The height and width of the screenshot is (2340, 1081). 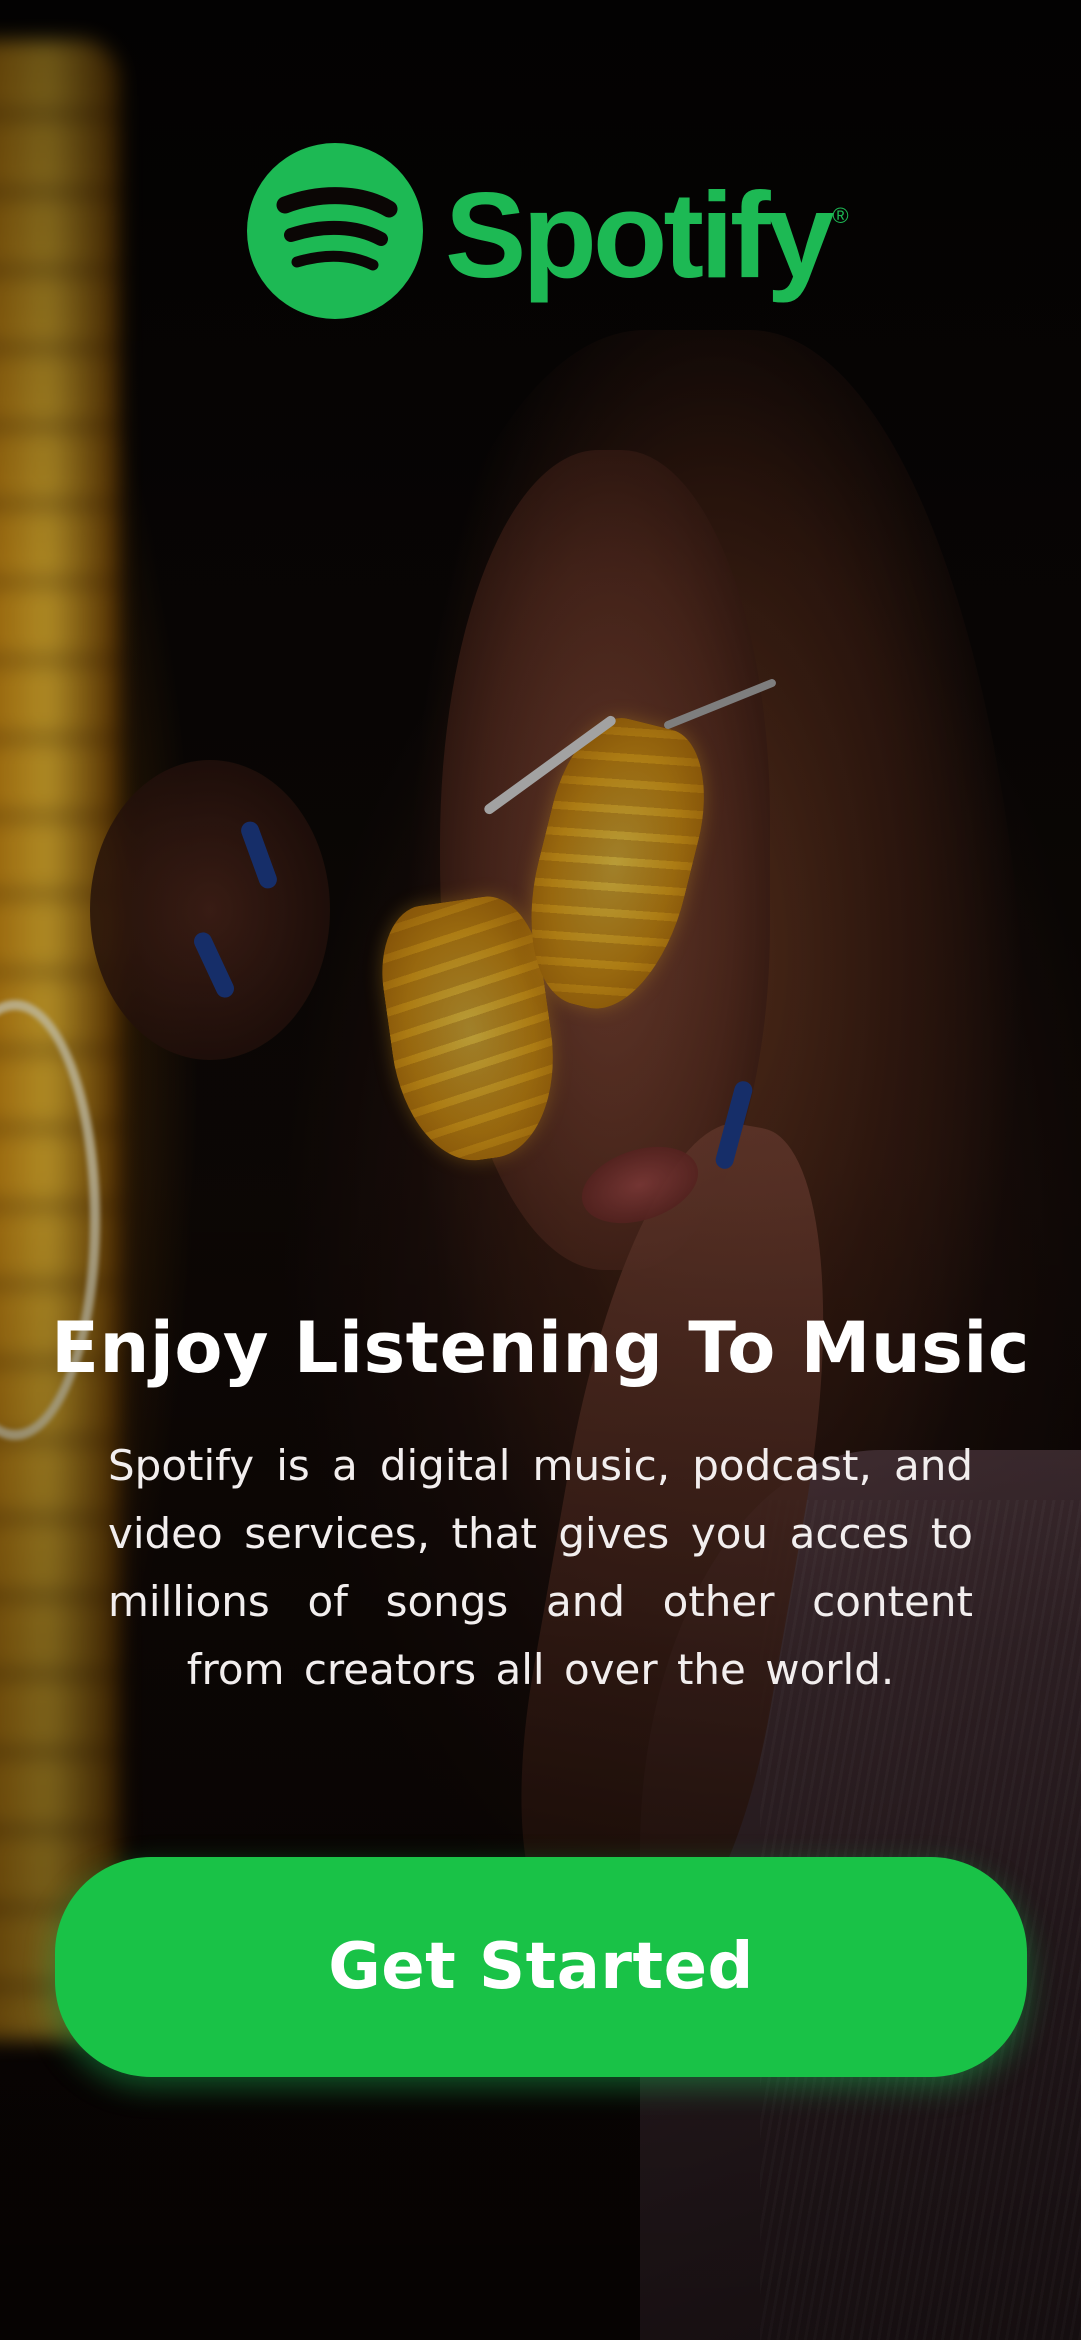 What do you see at coordinates (541, 1967) in the screenshot?
I see `get-started-button: Get Started` at bounding box center [541, 1967].